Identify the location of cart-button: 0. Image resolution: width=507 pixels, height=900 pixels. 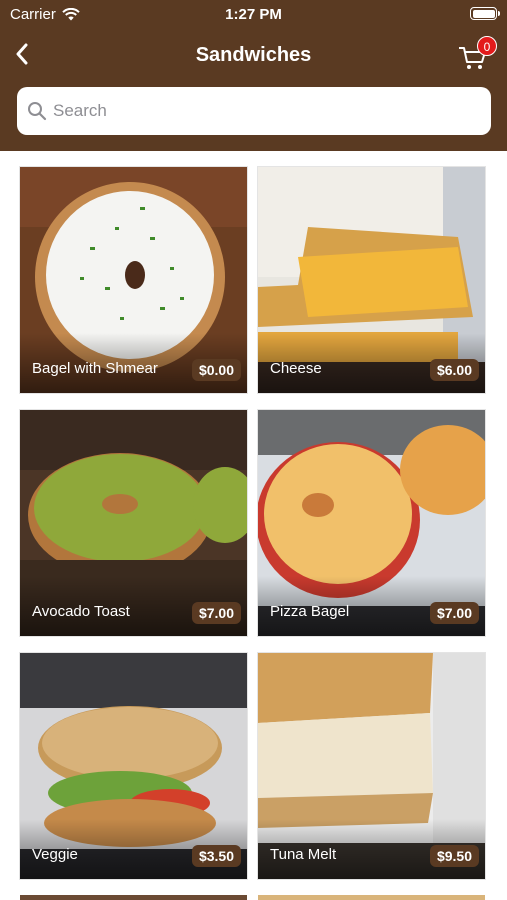
(477, 54).